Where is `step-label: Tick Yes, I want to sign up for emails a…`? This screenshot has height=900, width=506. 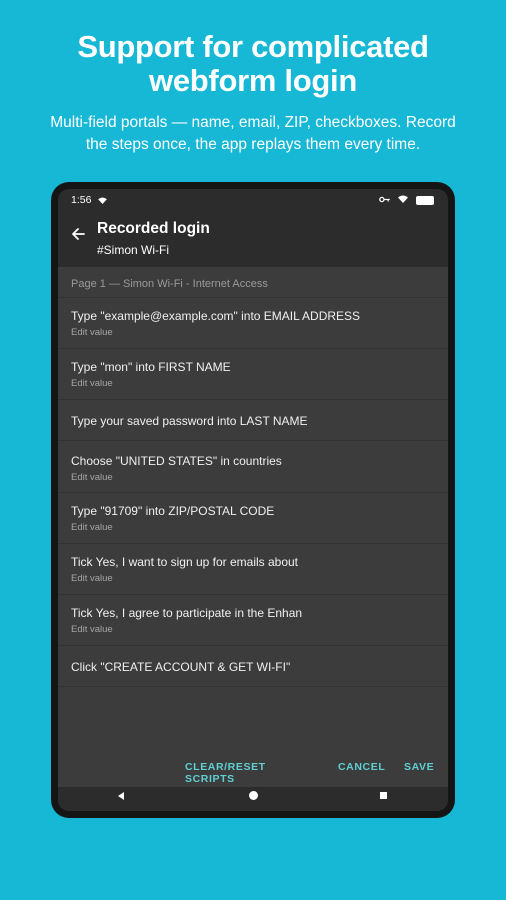 step-label: Tick Yes, I want to sign up for emails a… is located at coordinates (185, 562).